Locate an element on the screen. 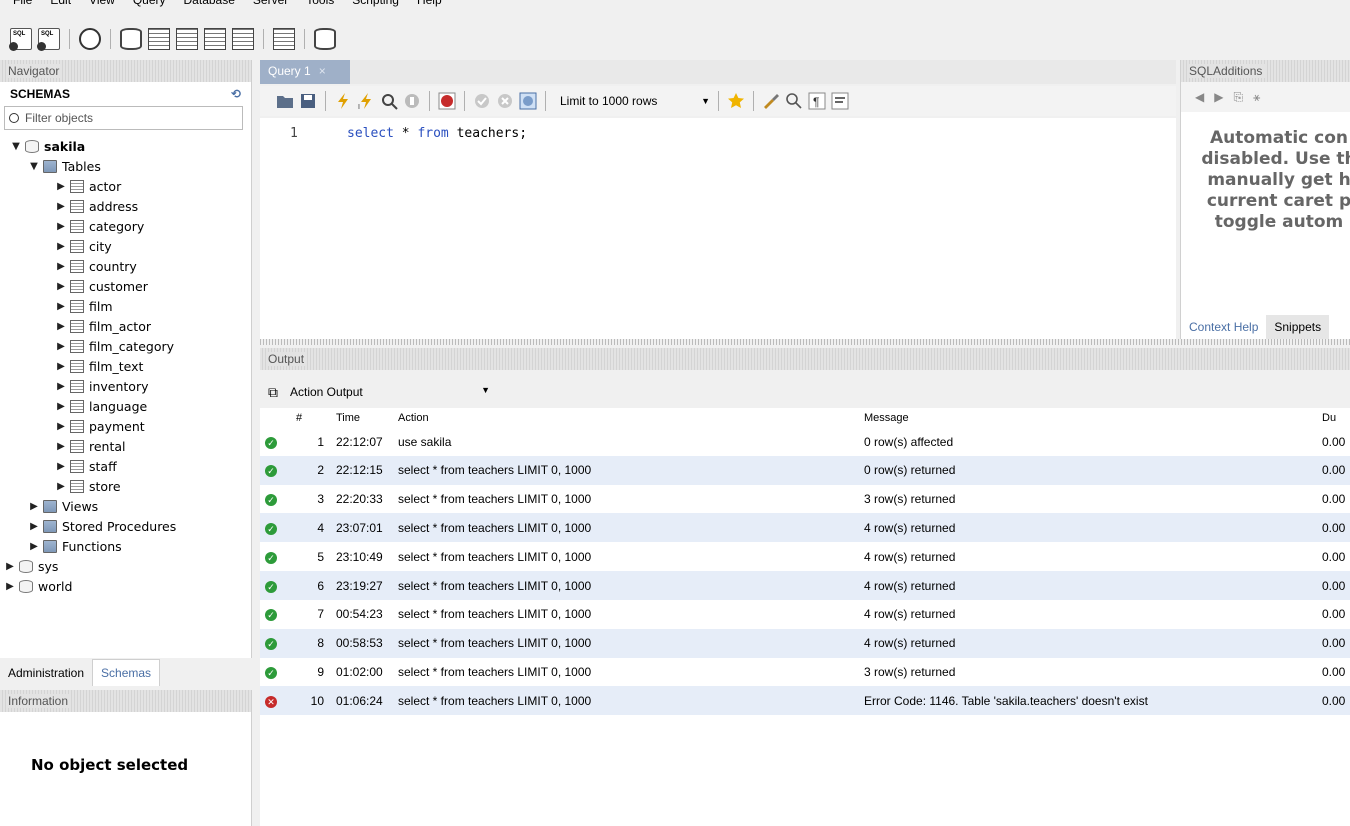 The width and height of the screenshot is (1350, 826). tree-table-item: ▶ store is located at coordinates (125, 486).